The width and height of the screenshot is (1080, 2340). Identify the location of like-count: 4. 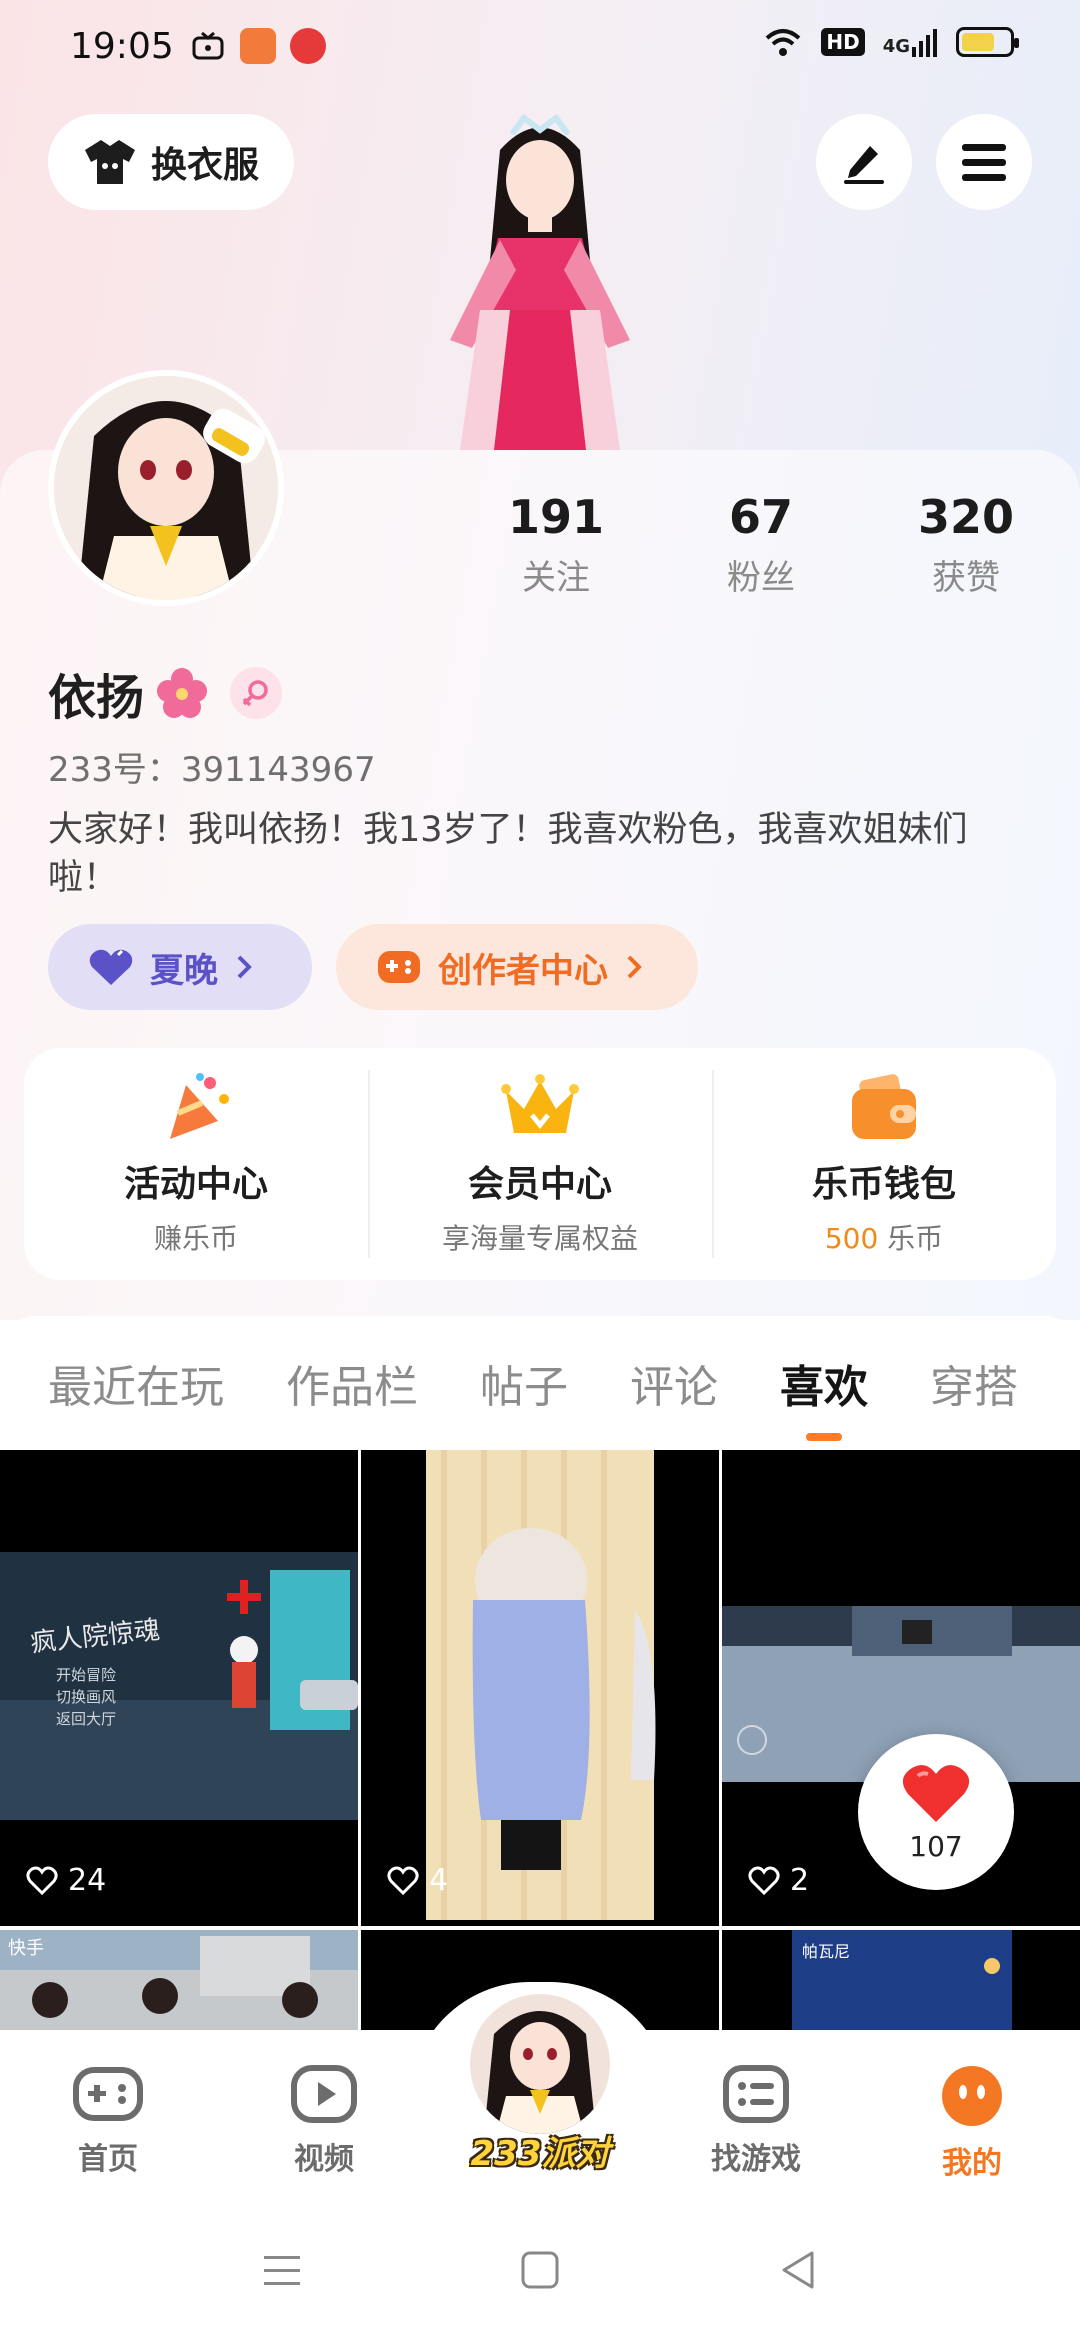
(417, 1880).